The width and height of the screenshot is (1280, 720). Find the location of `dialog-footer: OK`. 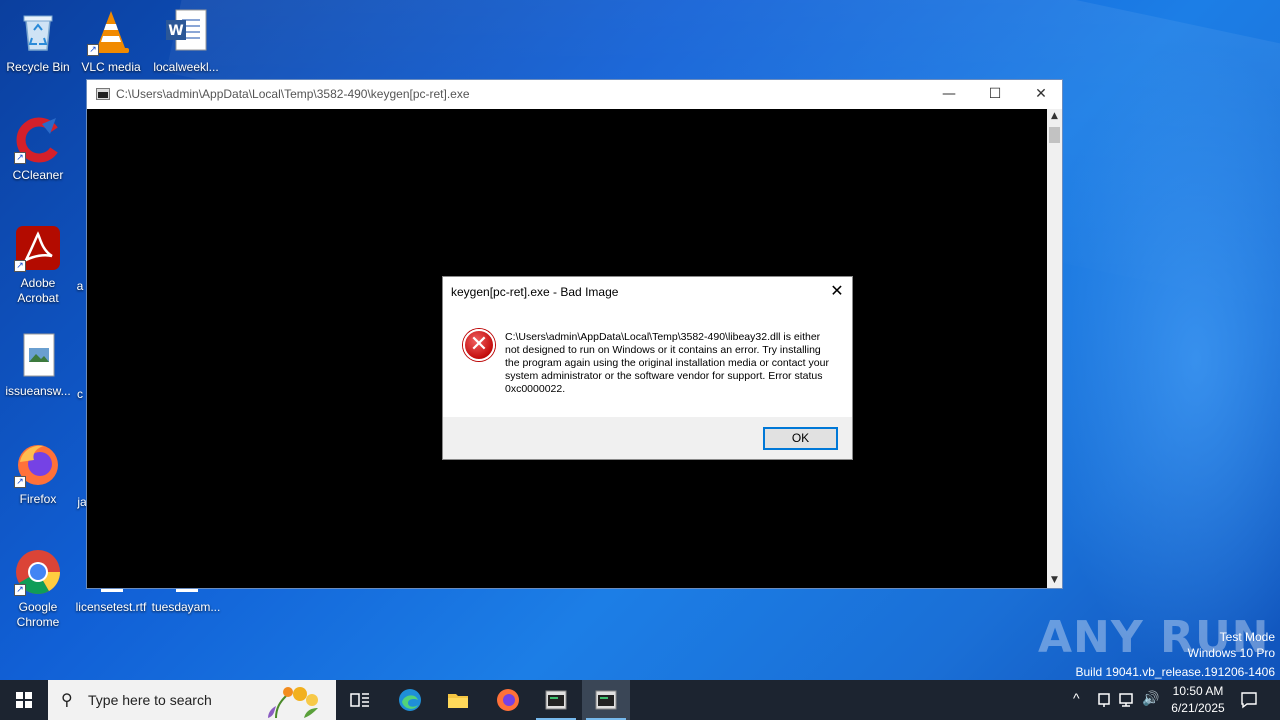

dialog-footer: OK is located at coordinates (647, 438).